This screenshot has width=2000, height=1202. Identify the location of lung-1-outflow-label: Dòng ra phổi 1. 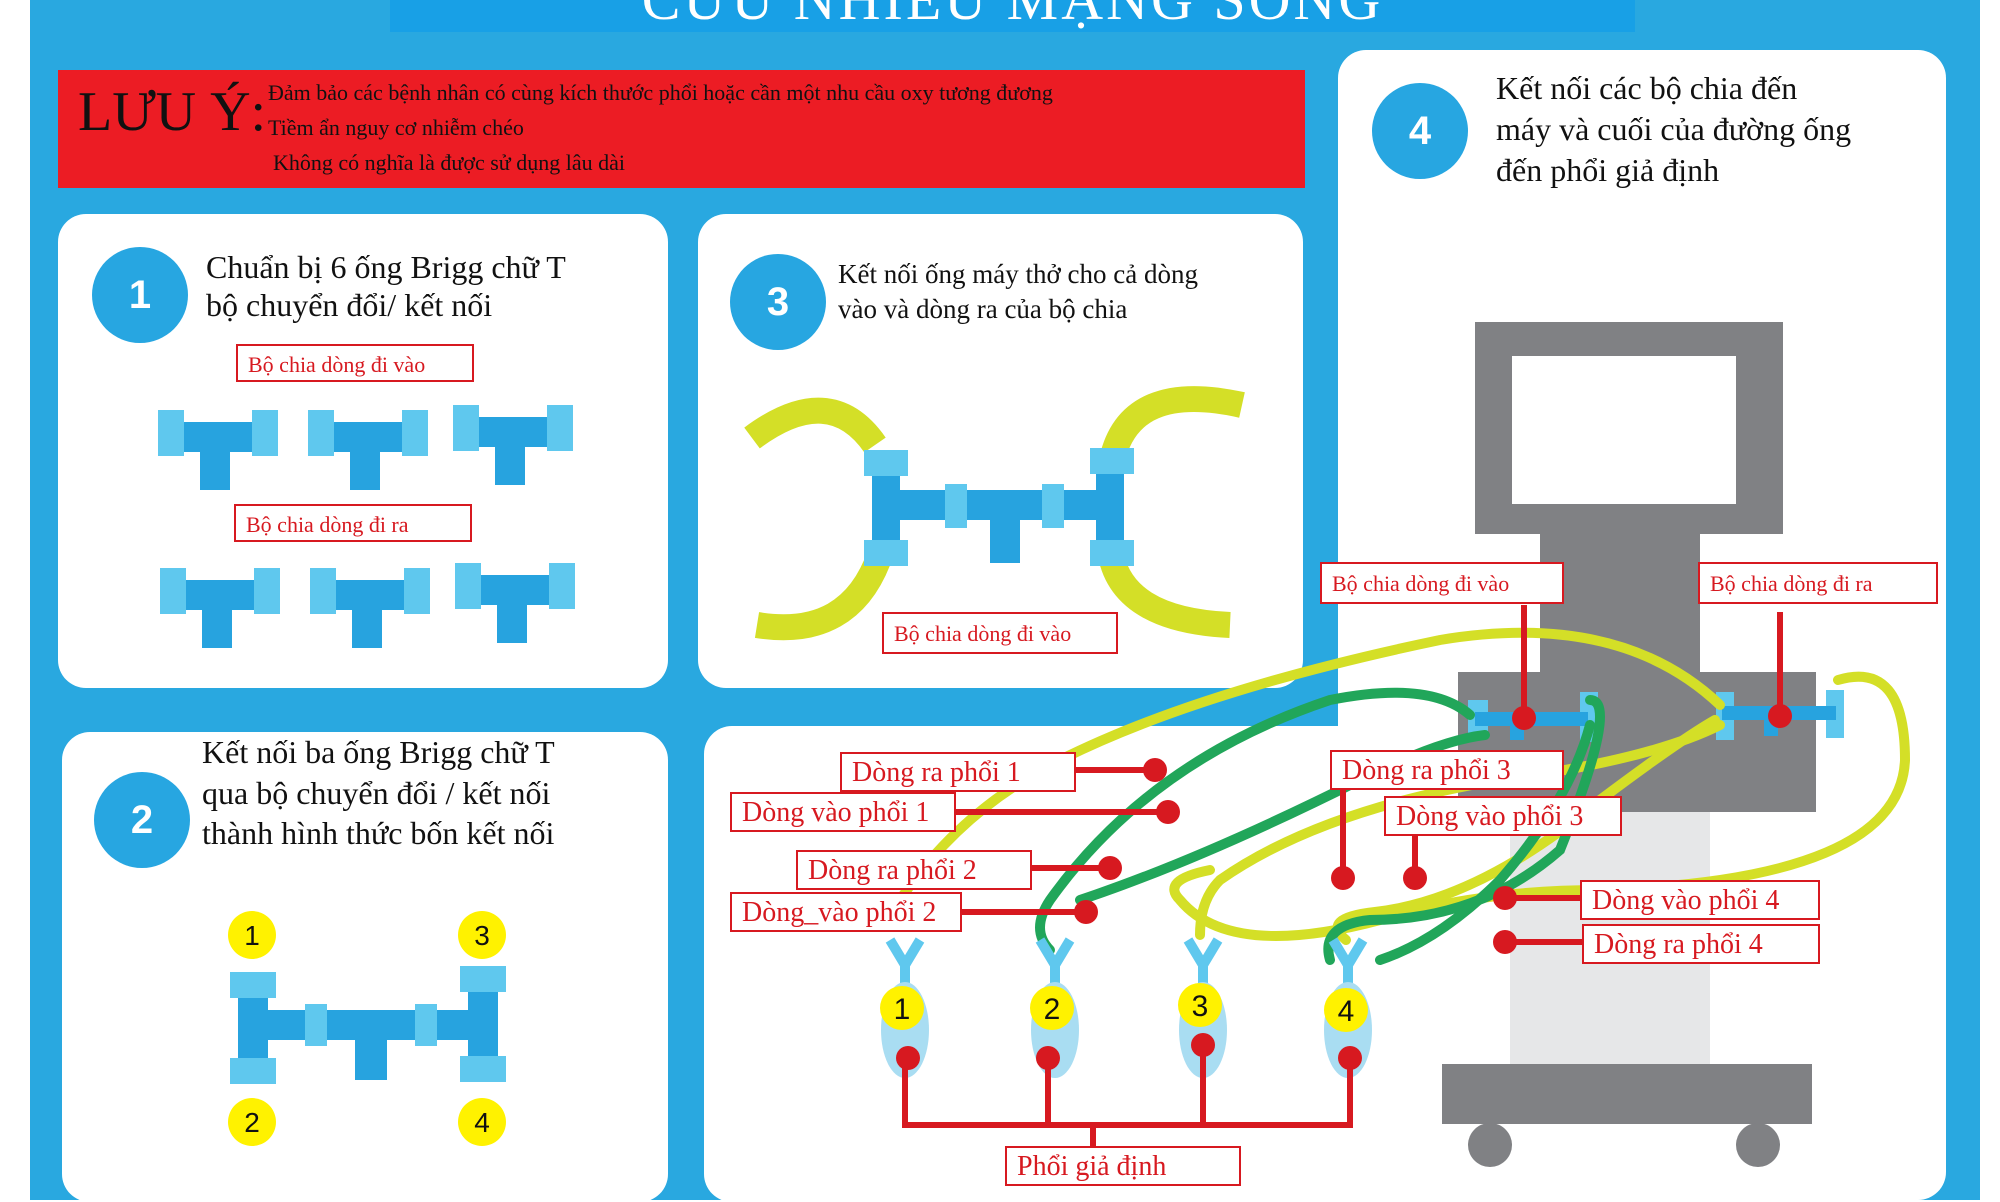
(958, 772).